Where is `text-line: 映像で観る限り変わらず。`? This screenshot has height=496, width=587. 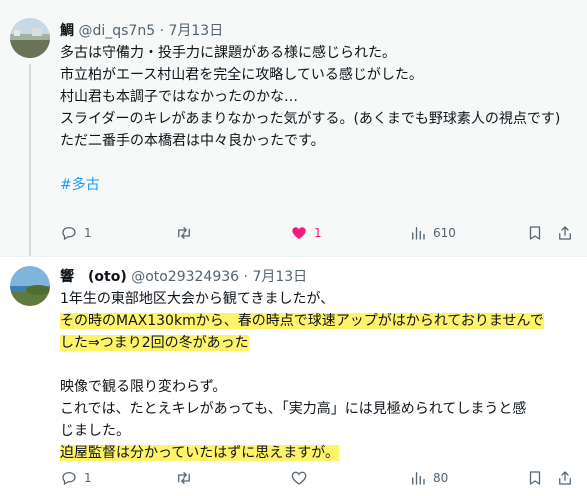
text-line: 映像で観る限り変わらず。 is located at coordinates (143, 387).